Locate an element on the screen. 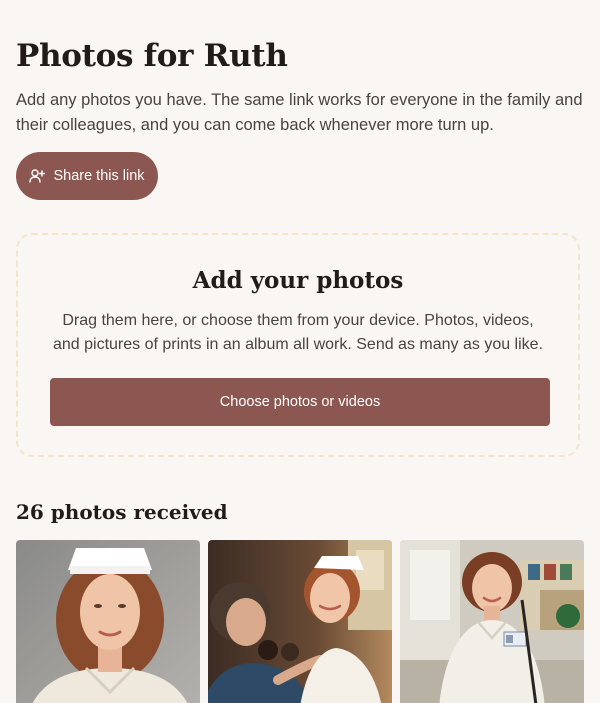 The width and height of the screenshot is (600, 703). share-link-button: Share this link is located at coordinates (87, 176).